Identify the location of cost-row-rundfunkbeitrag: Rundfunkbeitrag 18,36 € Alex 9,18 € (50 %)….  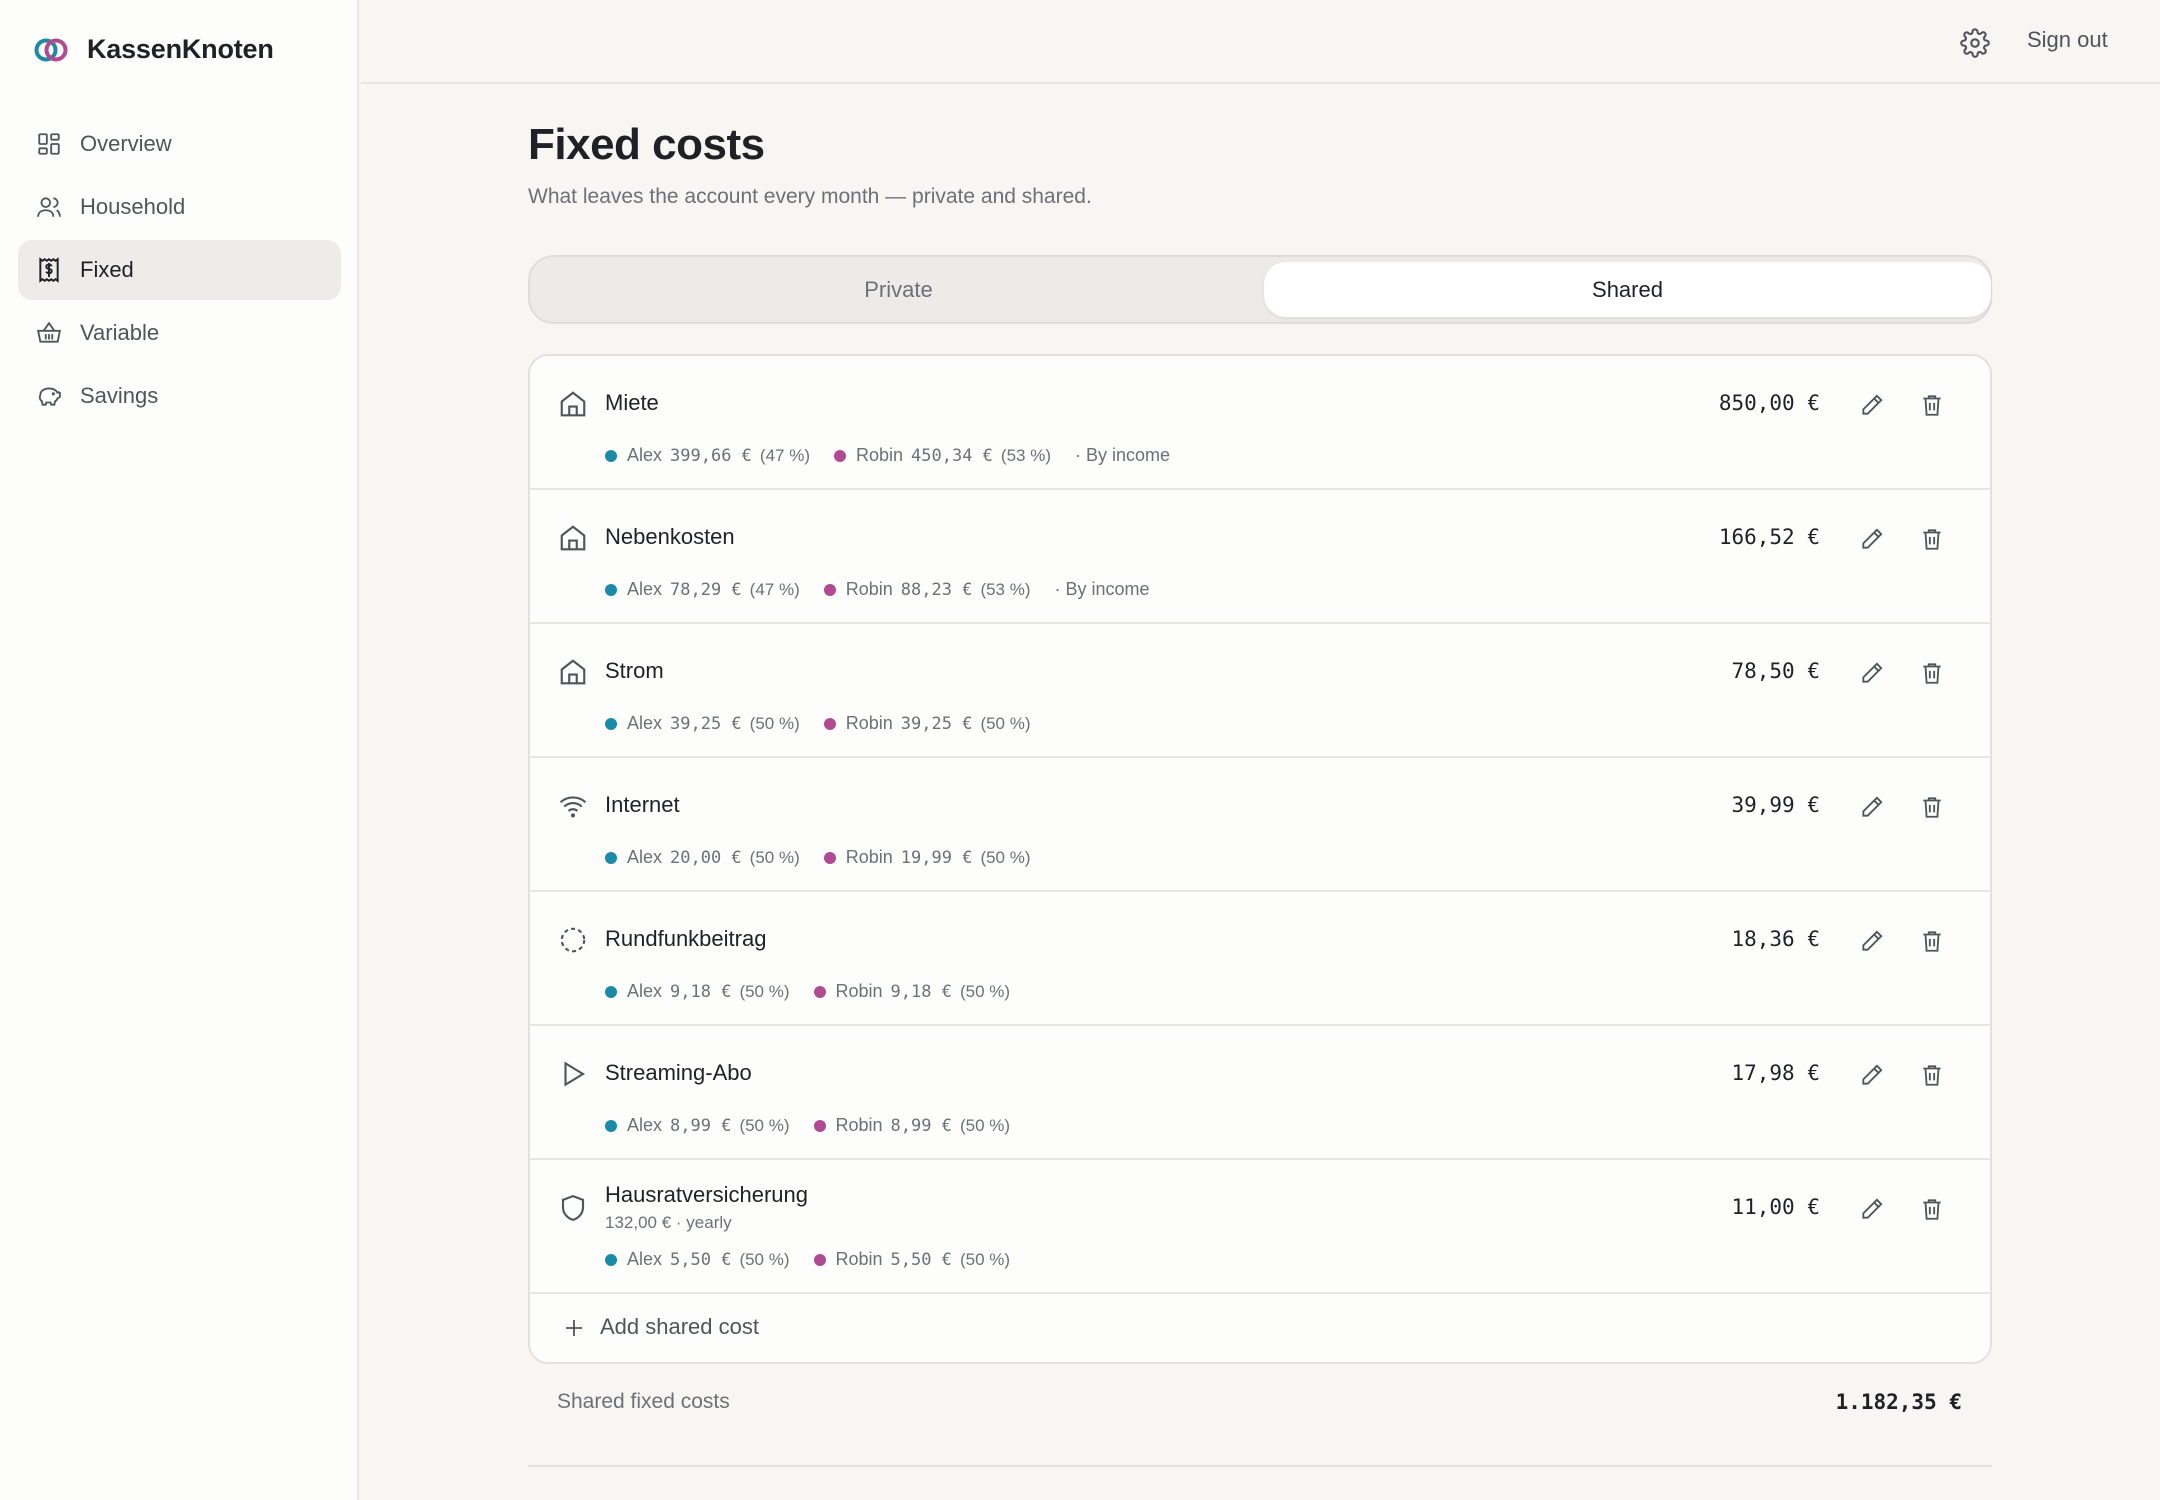
(1260, 959).